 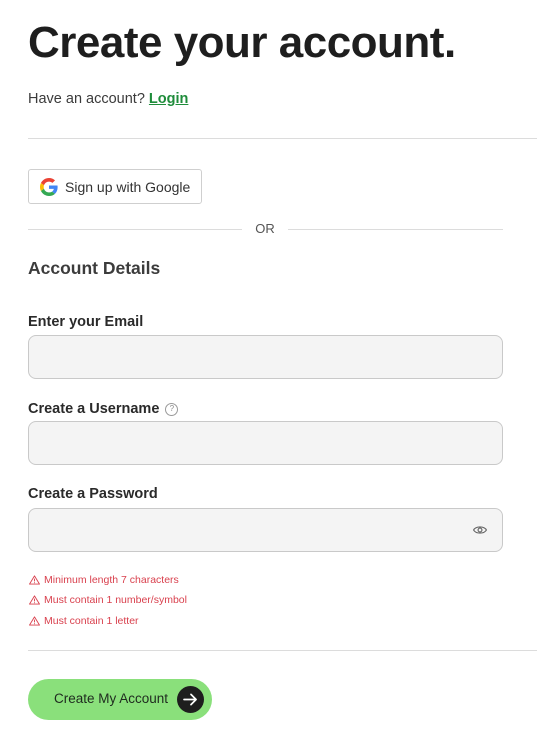 I want to click on username-input, so click(x=265, y=443).